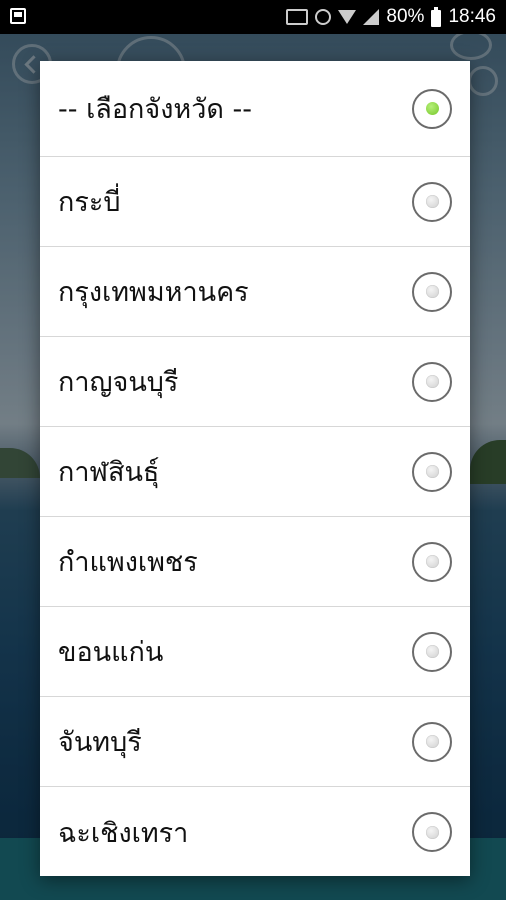 The width and height of the screenshot is (506, 900). Describe the element at coordinates (100, 742) in the screenshot. I see `option-label: จันทบุรี` at that location.